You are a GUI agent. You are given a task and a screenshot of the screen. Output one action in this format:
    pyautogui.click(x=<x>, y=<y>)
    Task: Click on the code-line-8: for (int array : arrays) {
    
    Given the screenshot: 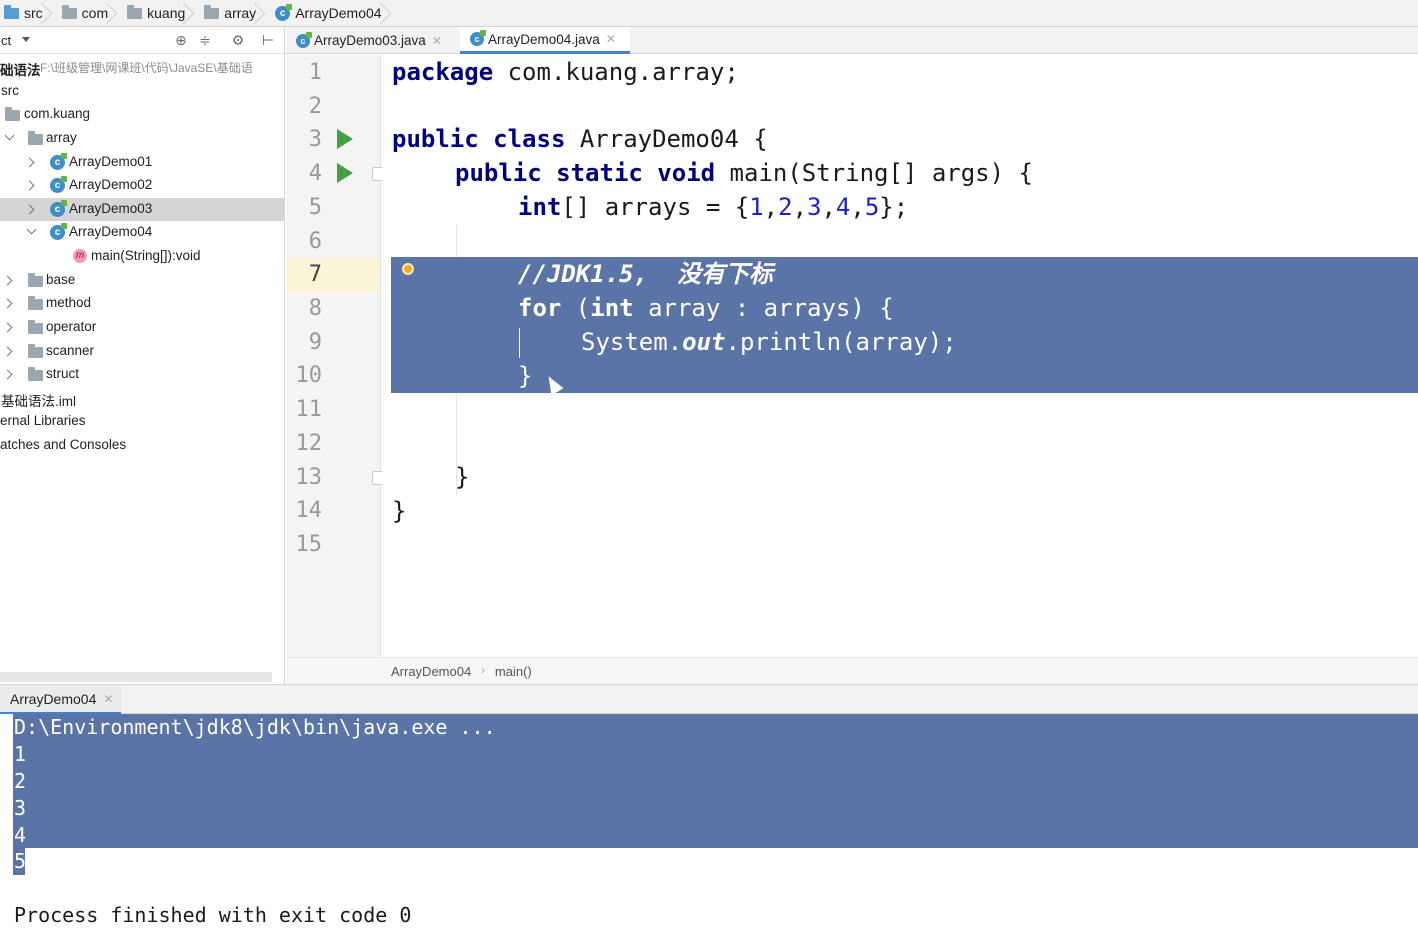 What is the action you would take?
    pyautogui.click(x=706, y=308)
    